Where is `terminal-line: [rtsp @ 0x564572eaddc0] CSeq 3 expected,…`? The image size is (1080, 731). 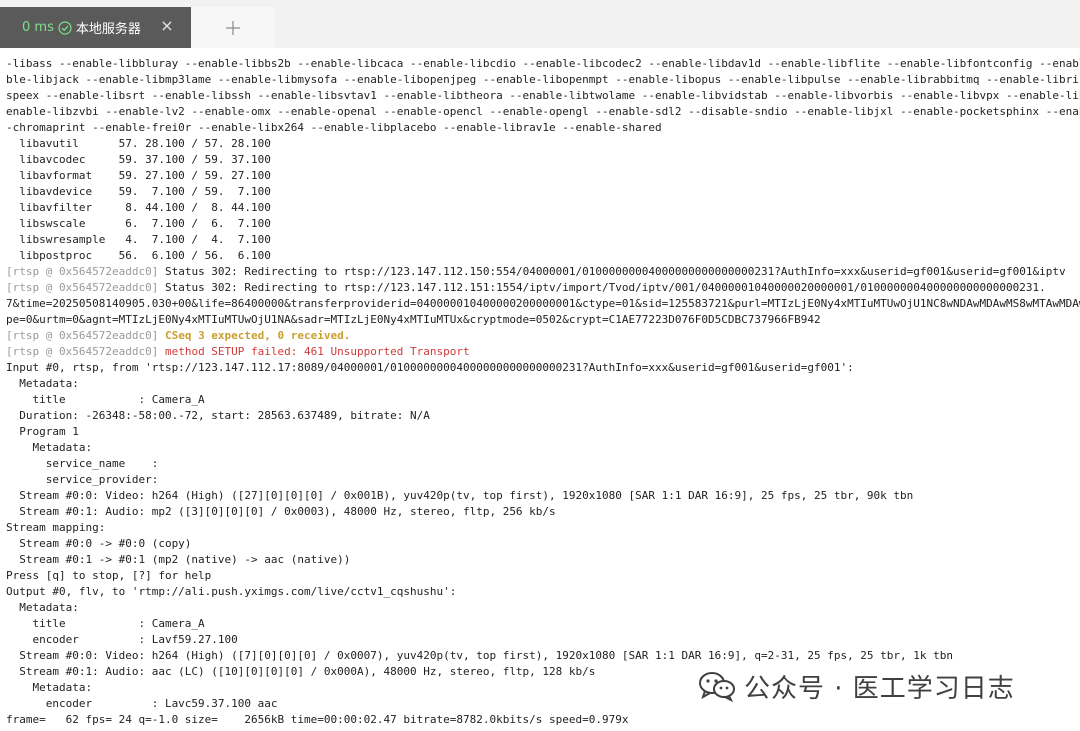 terminal-line: [rtsp @ 0x564572eaddc0] CSeq 3 expected,… is located at coordinates (543, 336).